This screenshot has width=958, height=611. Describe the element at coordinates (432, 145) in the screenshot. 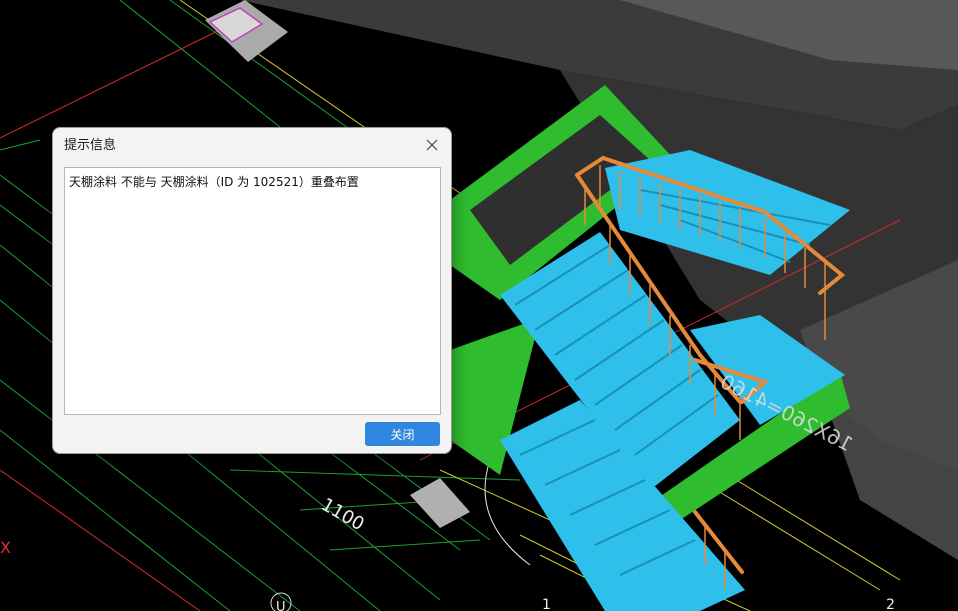

I see `close-icon` at that location.